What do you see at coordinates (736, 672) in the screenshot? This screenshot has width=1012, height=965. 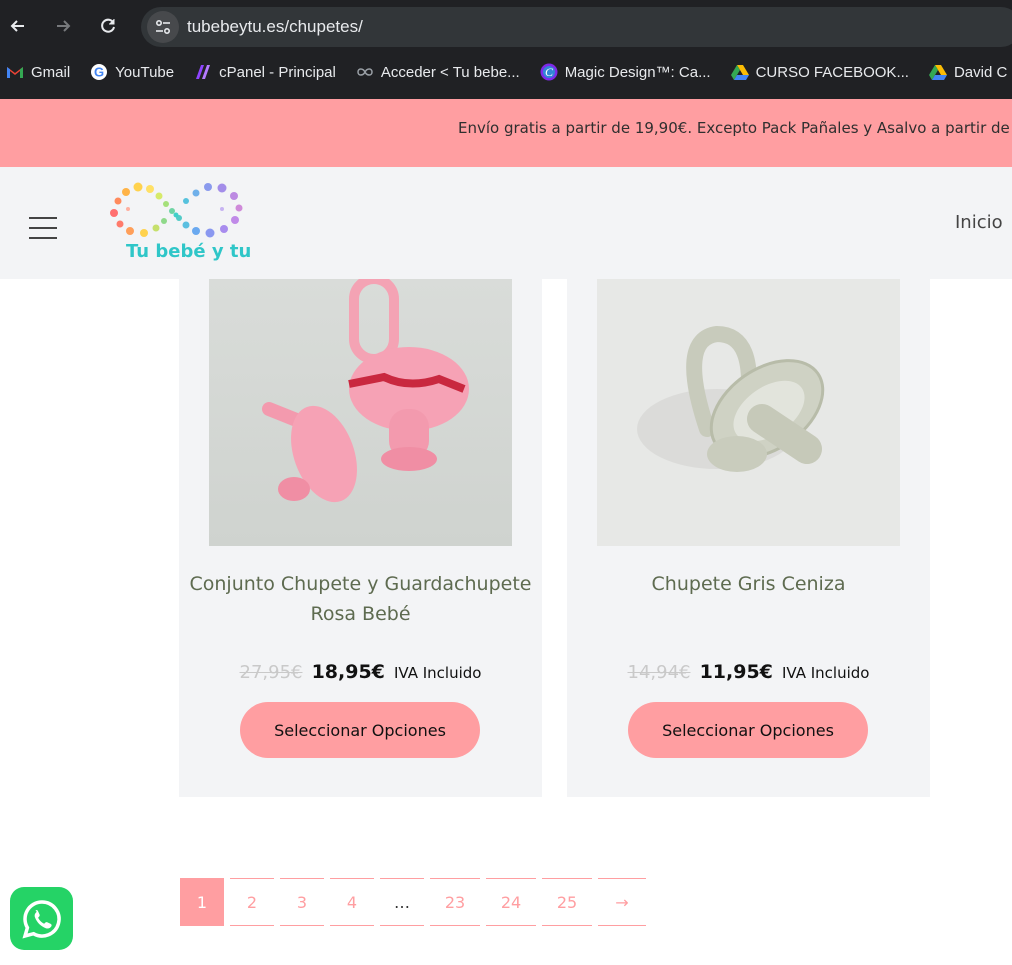 I see `sale-price: 11,95€` at bounding box center [736, 672].